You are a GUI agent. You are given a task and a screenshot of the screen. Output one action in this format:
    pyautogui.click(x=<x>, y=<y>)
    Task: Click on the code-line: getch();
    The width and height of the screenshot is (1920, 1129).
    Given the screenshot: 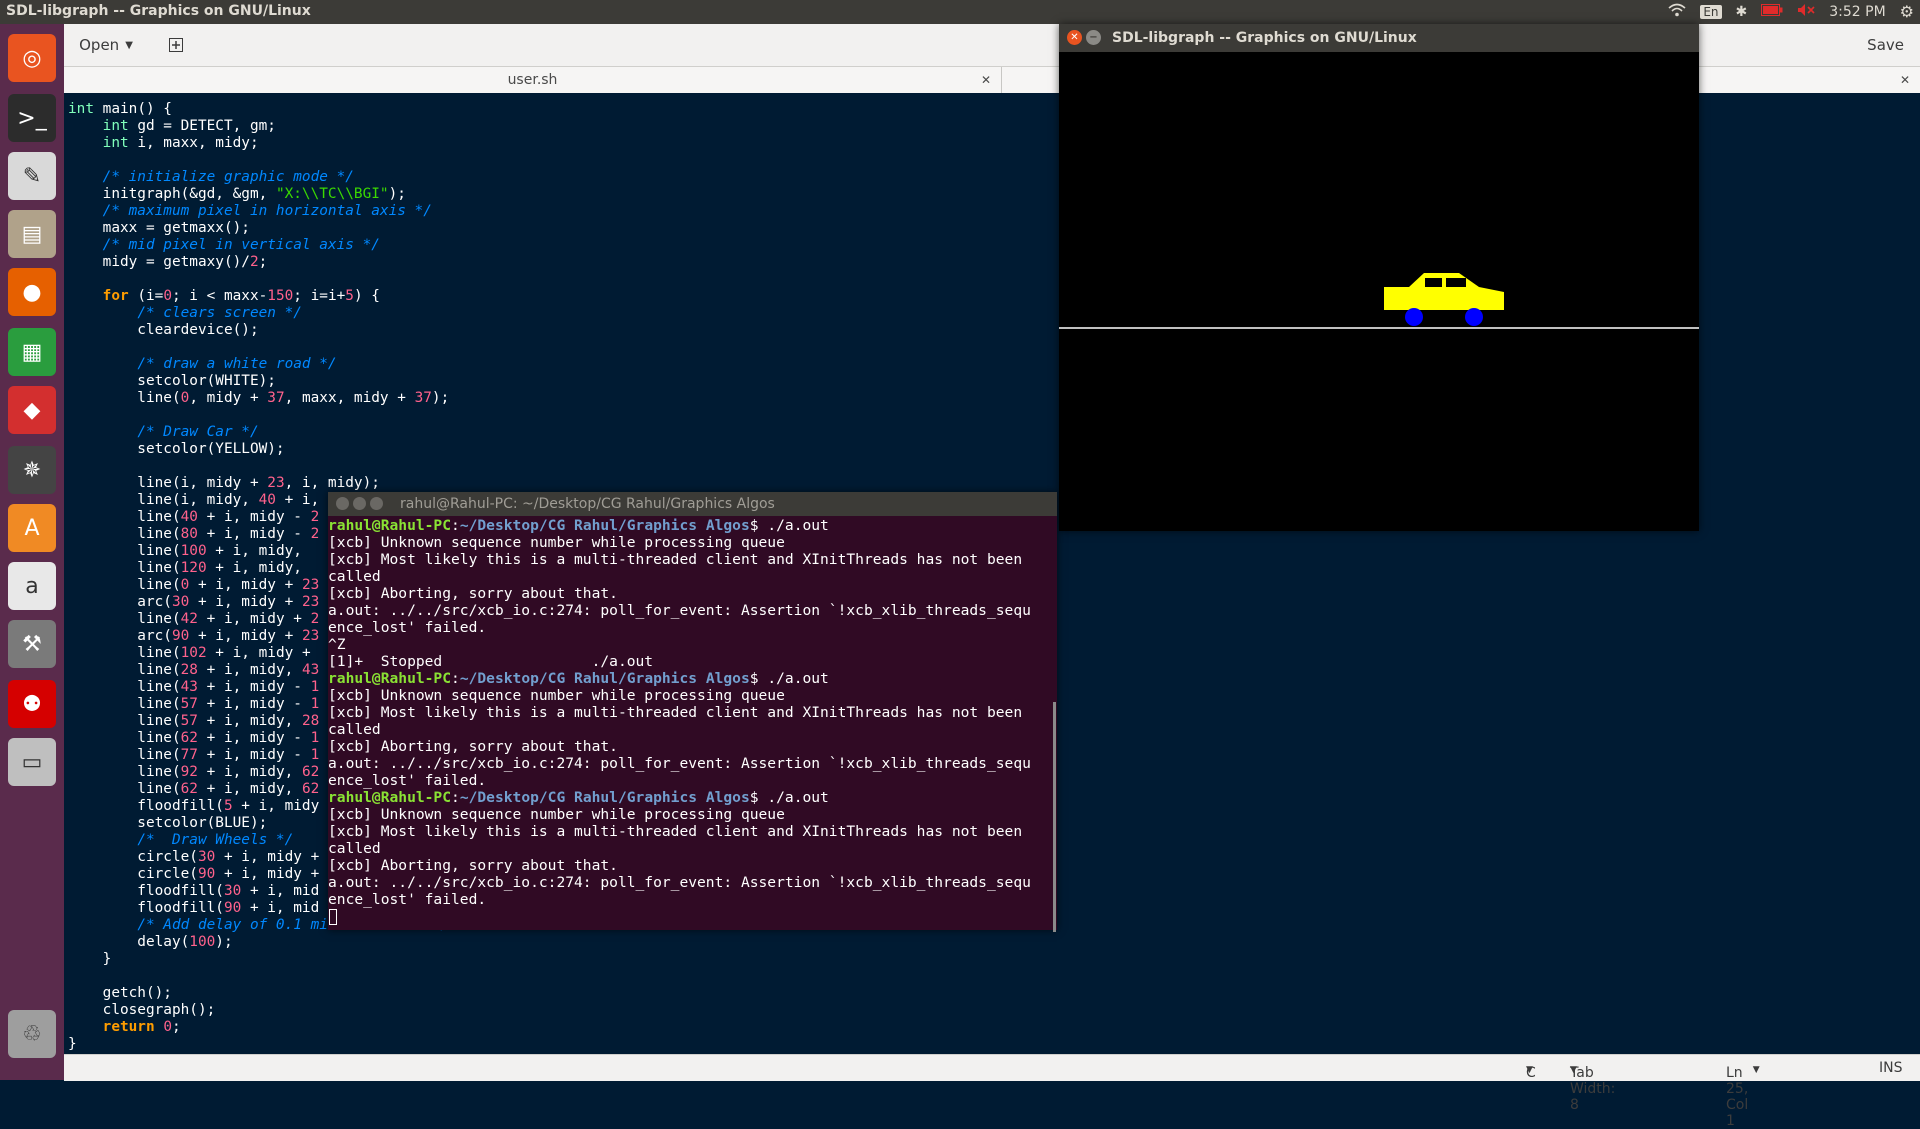 What is the action you would take?
    pyautogui.click(x=120, y=993)
    